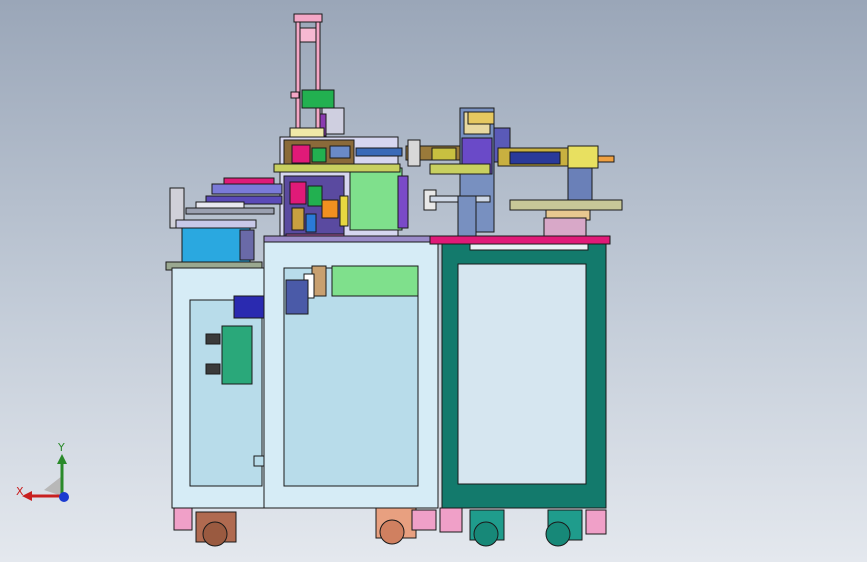 Image resolution: width=867 pixels, height=562 pixels. I want to click on coordinate-triad: Y X, so click(45, 475).